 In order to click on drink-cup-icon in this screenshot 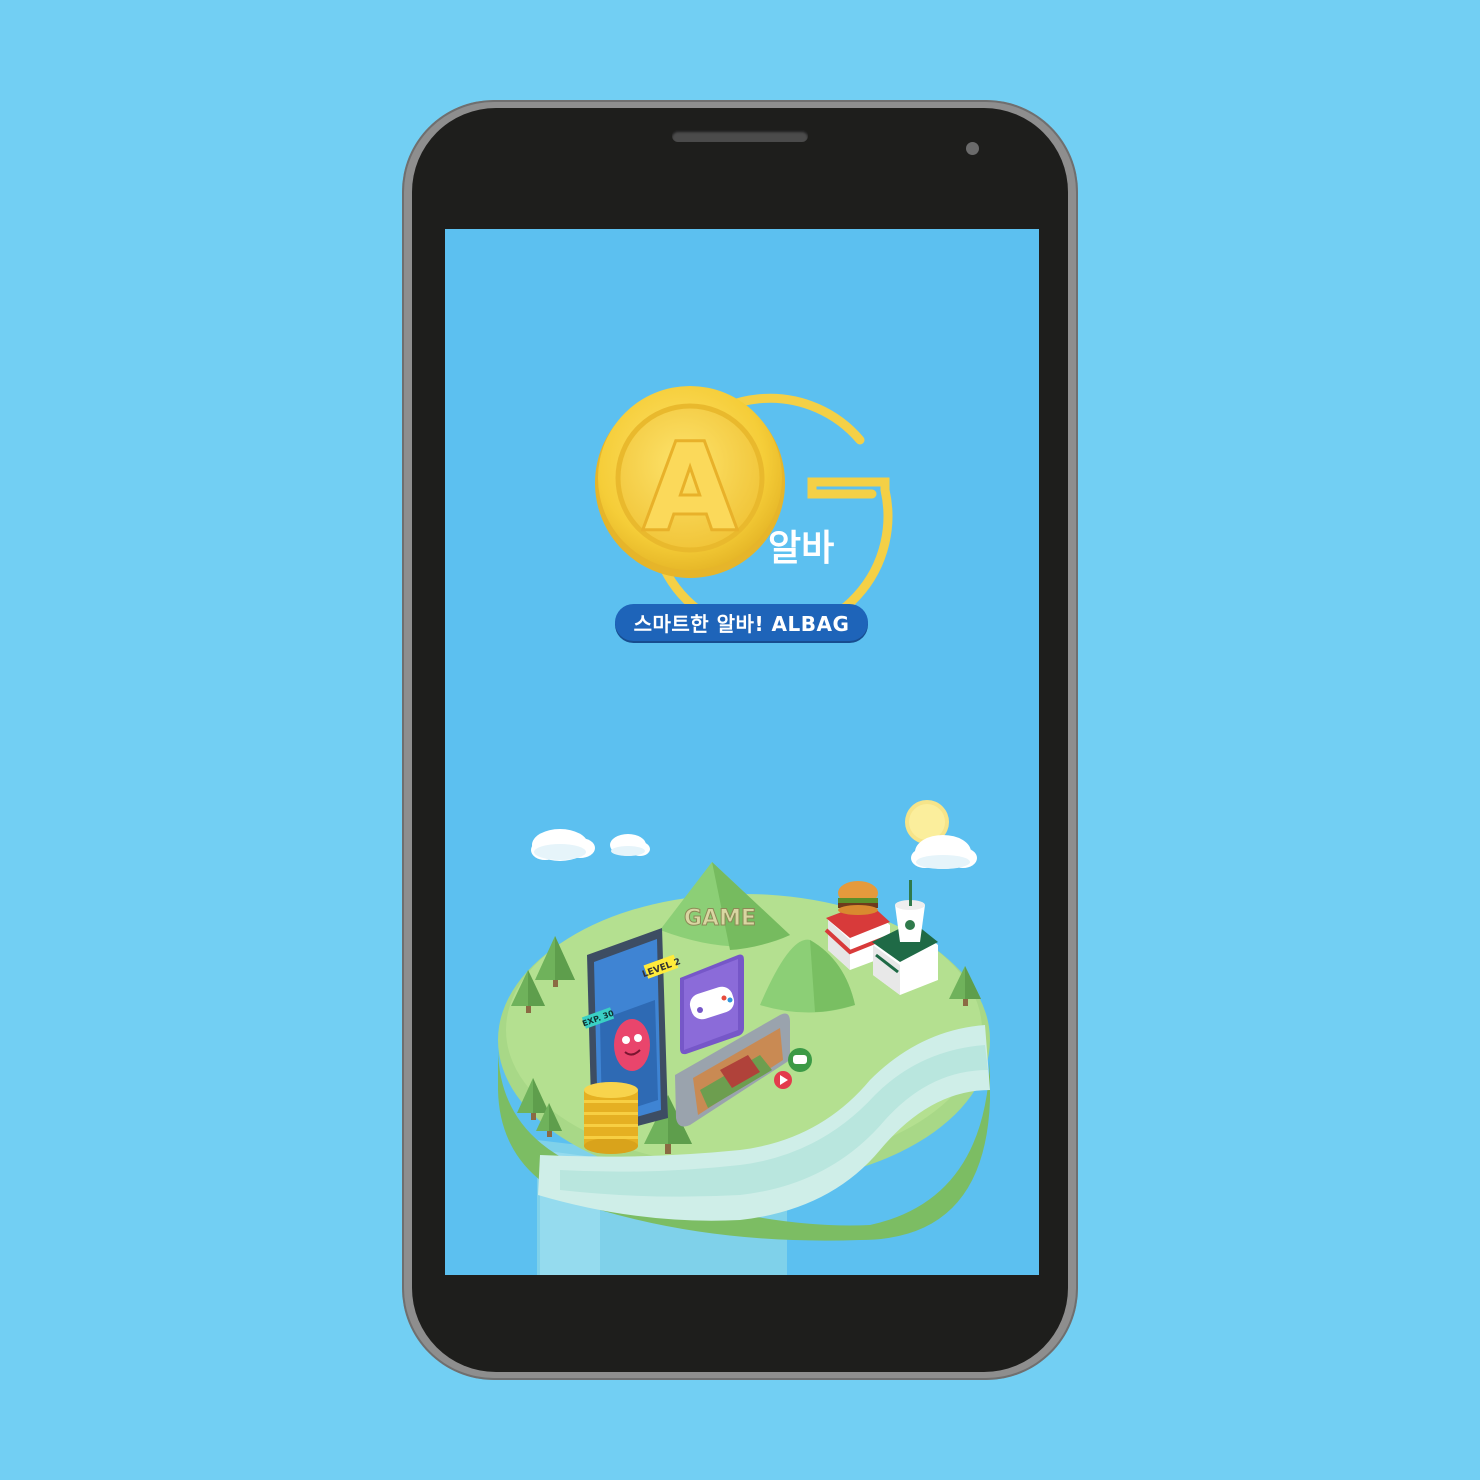, I will do `click(910, 911)`.